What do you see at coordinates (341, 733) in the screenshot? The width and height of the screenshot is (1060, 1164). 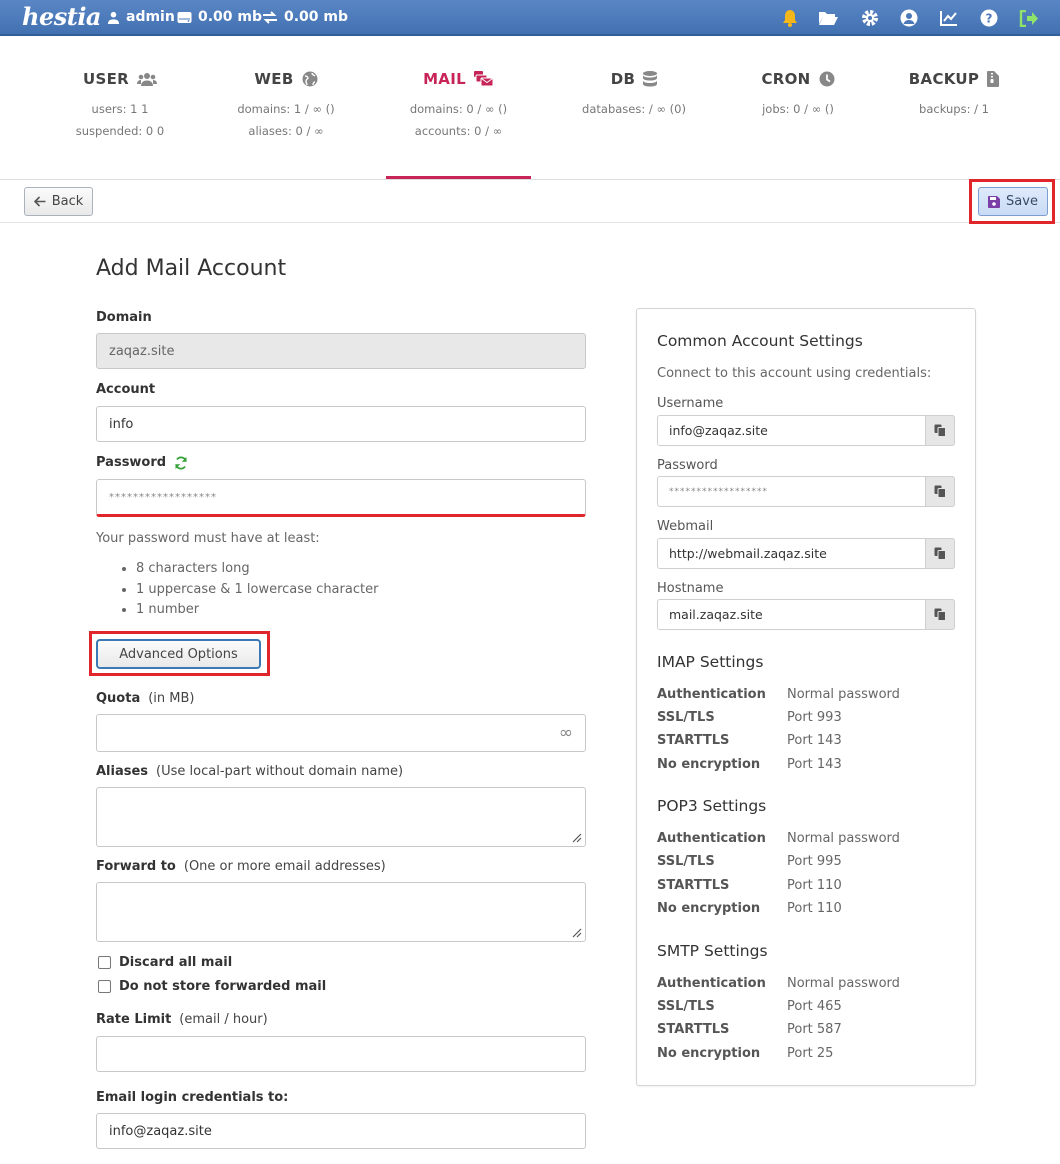 I see `quota-input: ∞` at bounding box center [341, 733].